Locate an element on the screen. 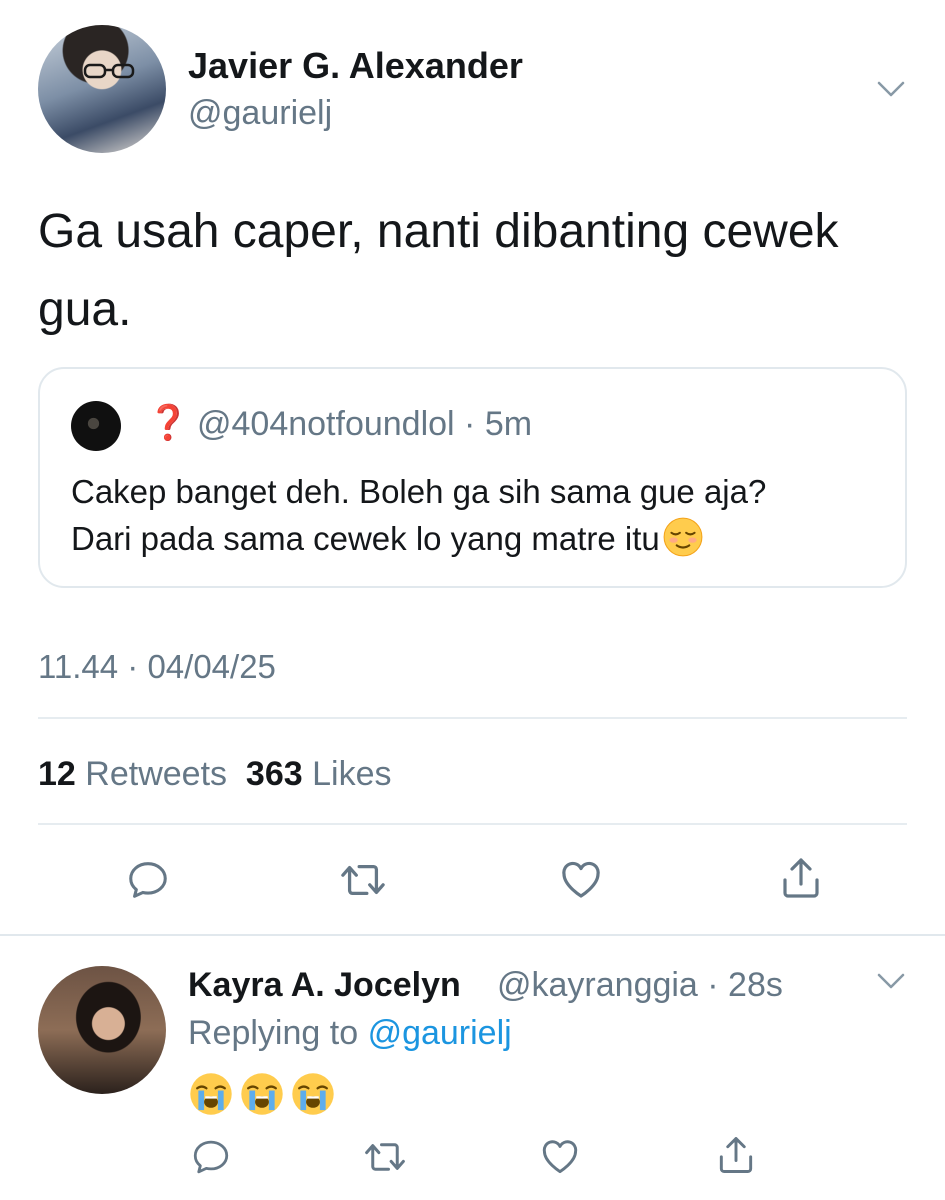  replying-to: Replying to @gaurielj is located at coordinates (350, 1033).